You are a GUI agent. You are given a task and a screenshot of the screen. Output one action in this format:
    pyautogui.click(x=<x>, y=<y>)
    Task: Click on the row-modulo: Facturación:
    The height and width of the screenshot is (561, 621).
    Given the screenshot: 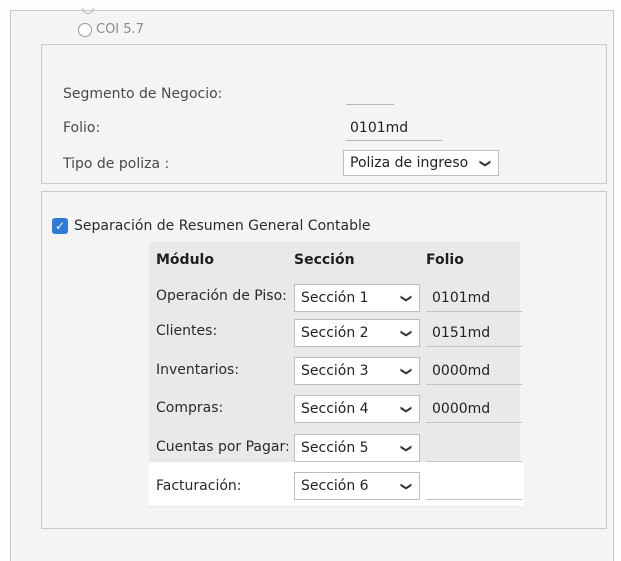 What is the action you would take?
    pyautogui.click(x=199, y=486)
    